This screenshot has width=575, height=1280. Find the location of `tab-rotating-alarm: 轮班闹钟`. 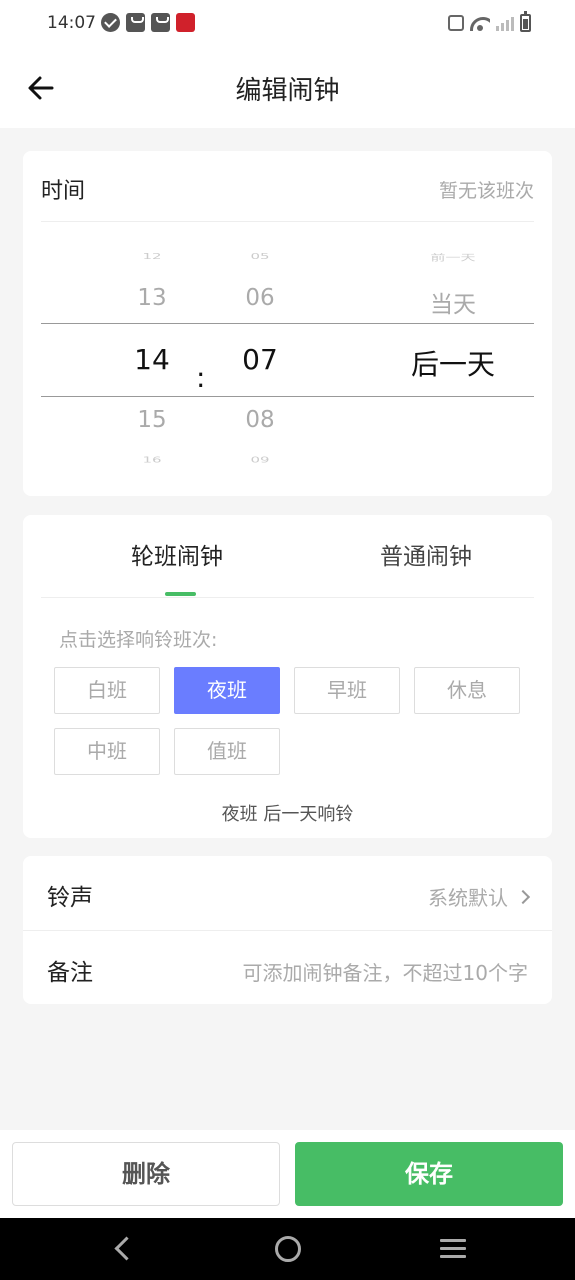

tab-rotating-alarm: 轮班闹钟 is located at coordinates (177, 554).